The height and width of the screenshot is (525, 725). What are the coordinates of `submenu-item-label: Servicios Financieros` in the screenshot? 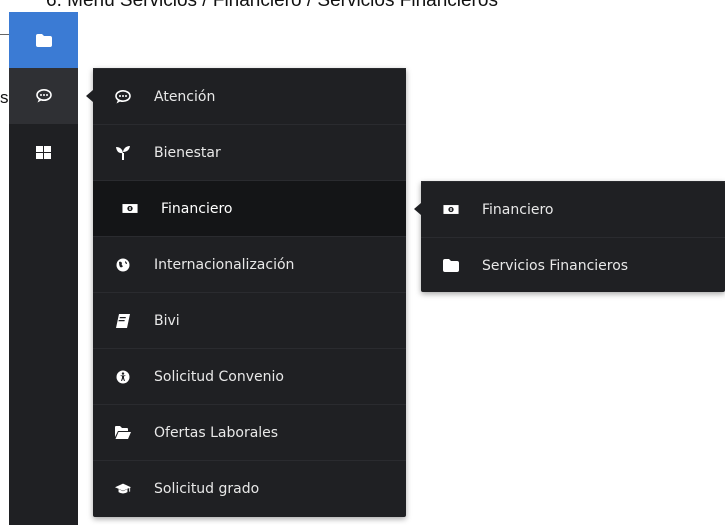 It's located at (555, 265).